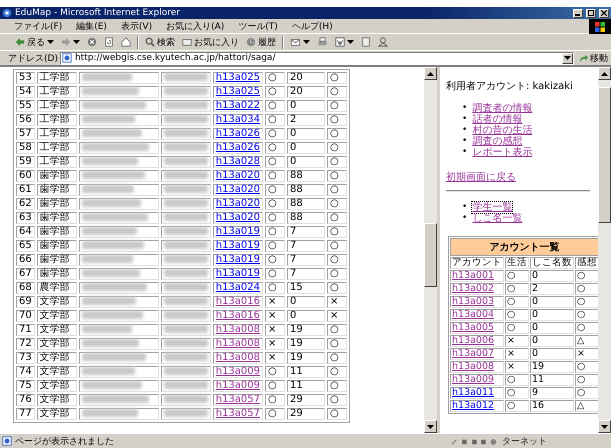 The height and width of the screenshot is (448, 611). I want to click on menu-item: ファイル(F), so click(38, 26).